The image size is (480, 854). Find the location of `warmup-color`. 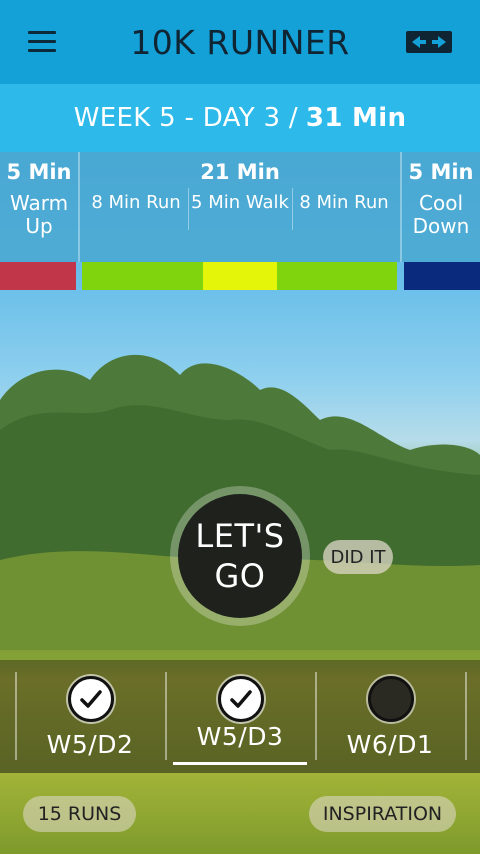

warmup-color is located at coordinates (38, 276).